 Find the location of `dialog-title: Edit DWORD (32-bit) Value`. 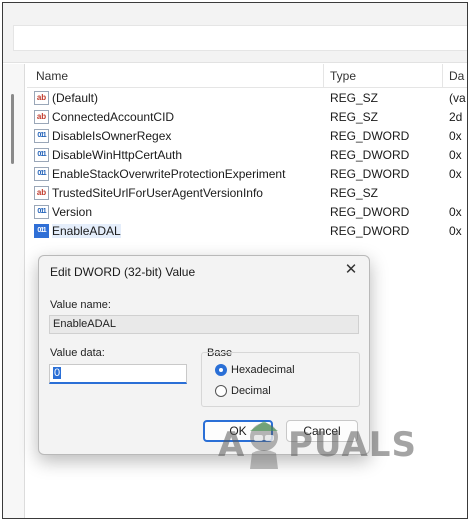

dialog-title: Edit DWORD (32-bit) Value is located at coordinates (123, 272).